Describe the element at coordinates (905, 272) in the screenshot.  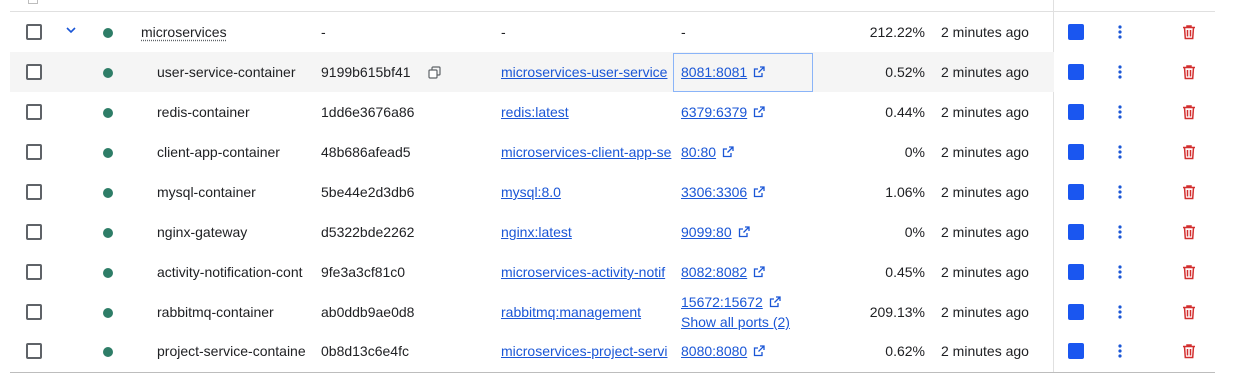
I see `cpu-usage: 0.45%` at that location.